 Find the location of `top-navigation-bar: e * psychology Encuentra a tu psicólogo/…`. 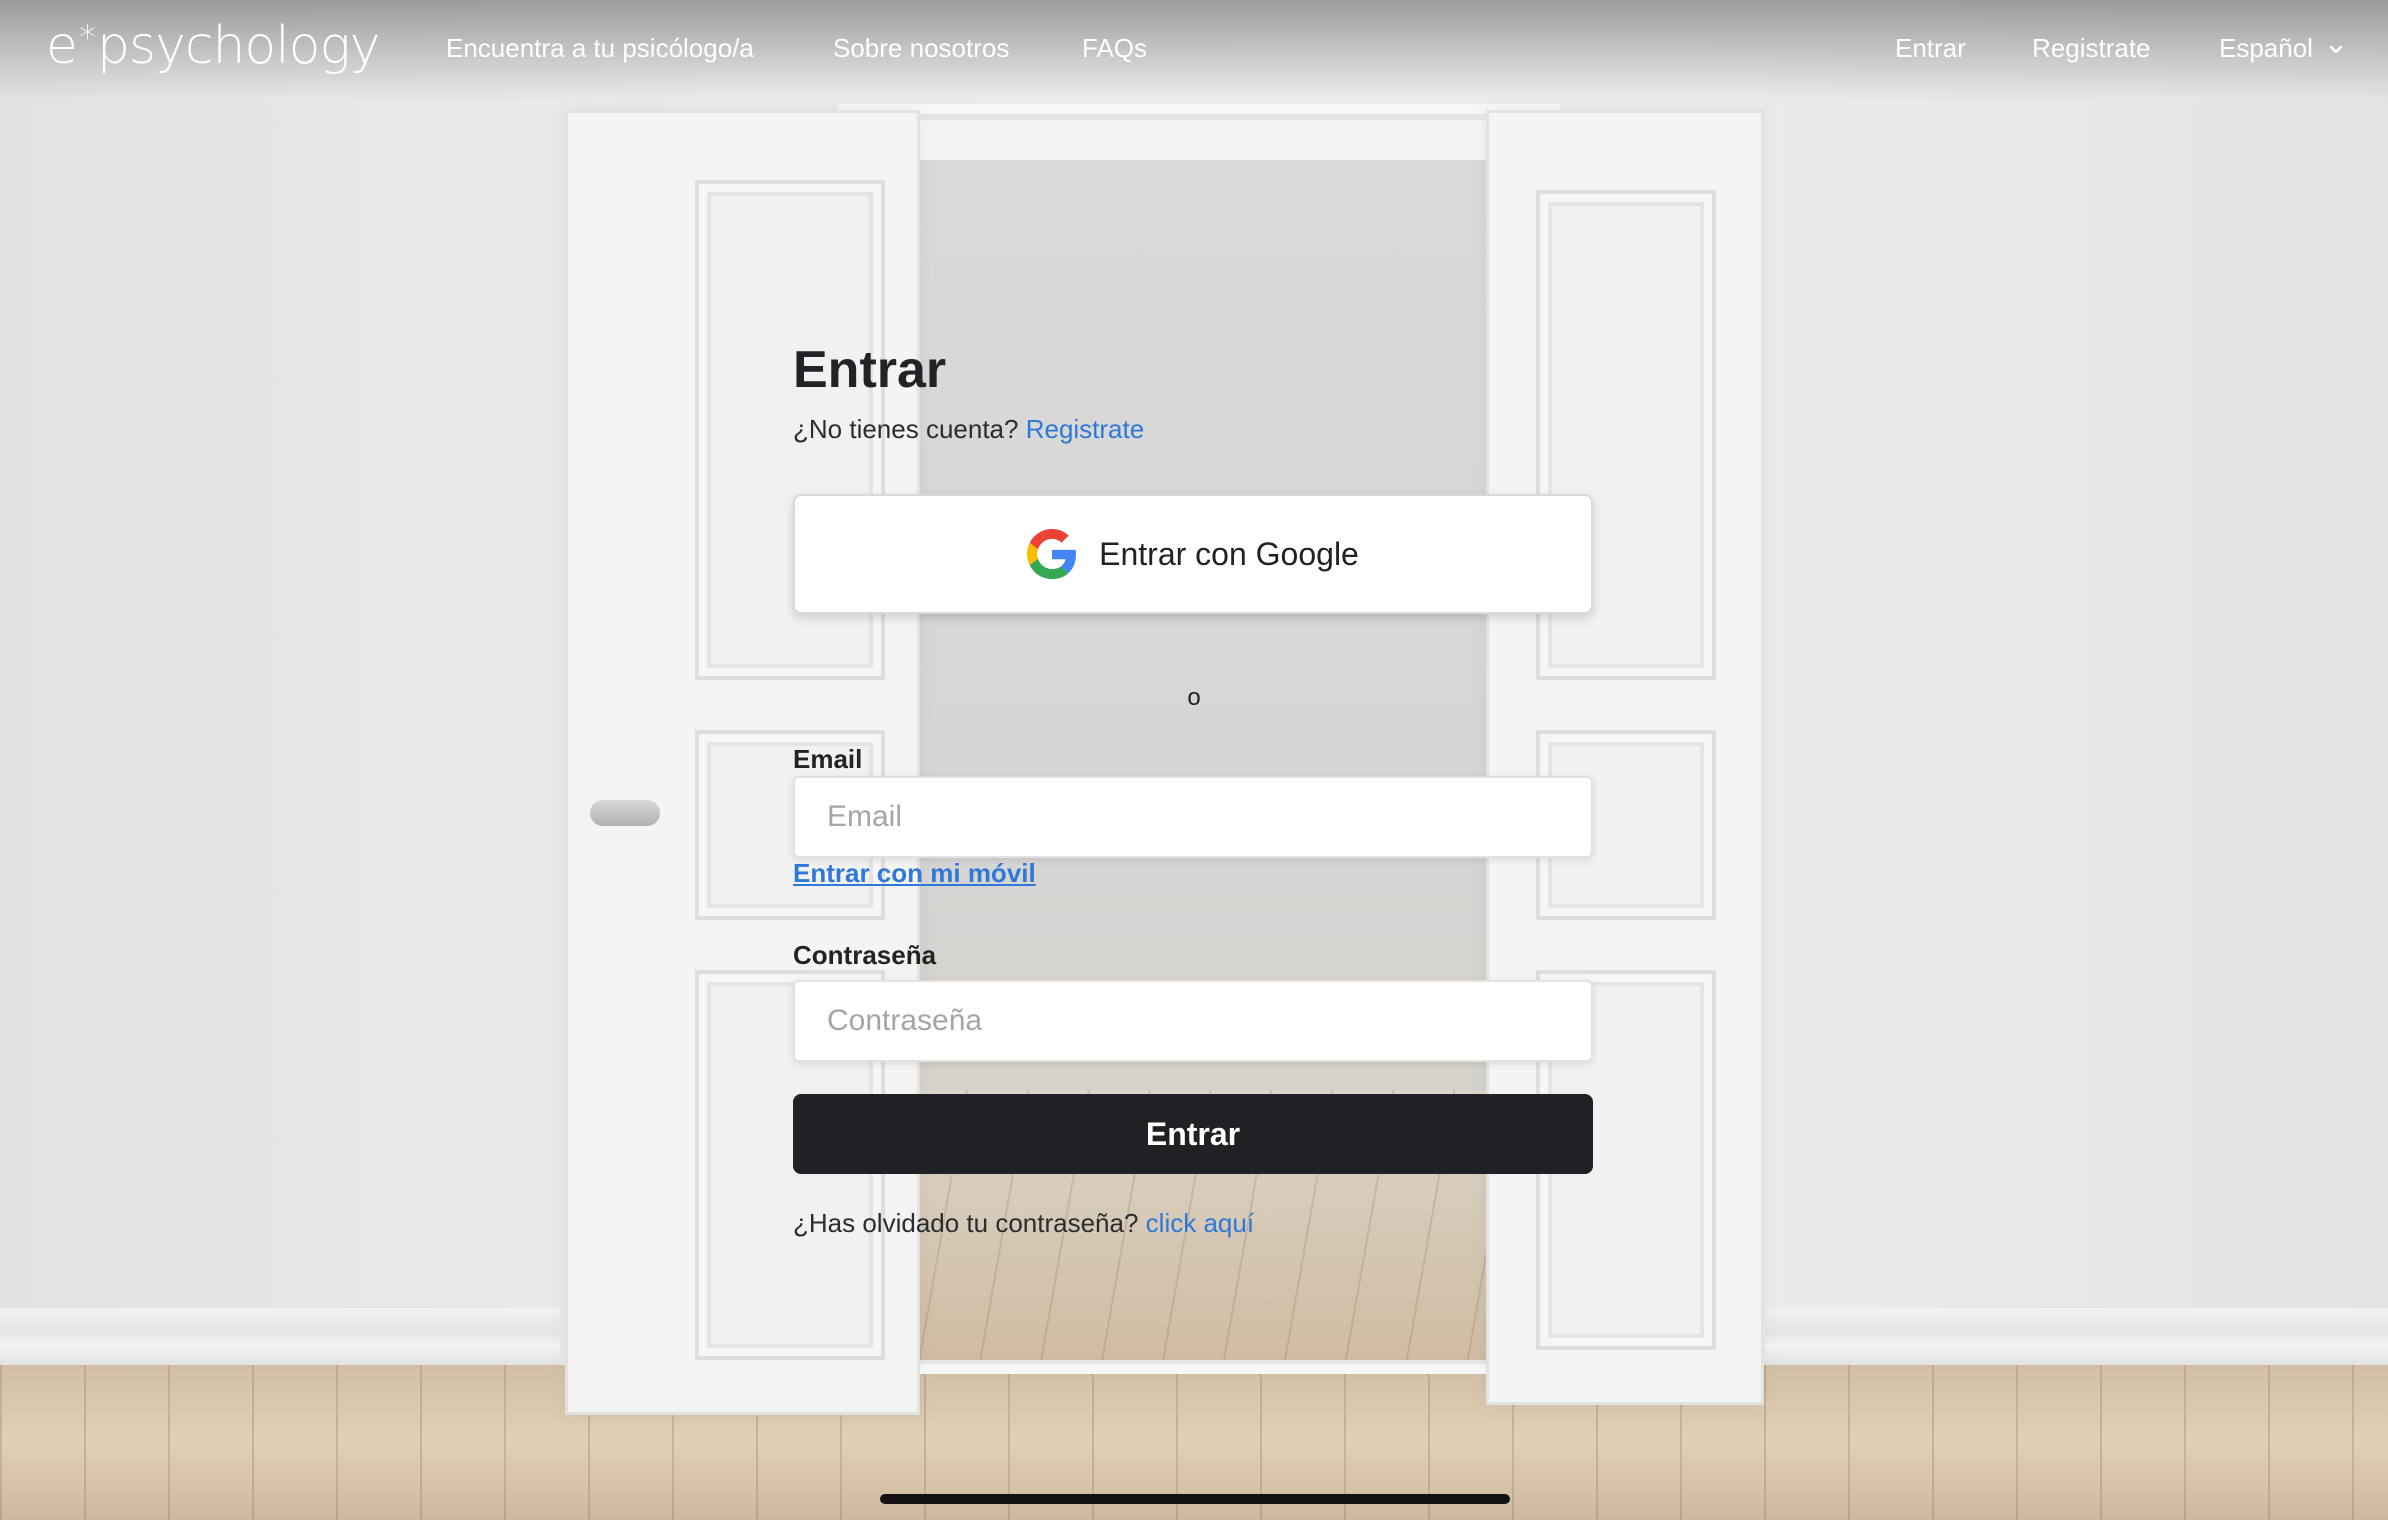

top-navigation-bar: e * psychology Encuentra a tu psicólogo/… is located at coordinates (1194, 50).